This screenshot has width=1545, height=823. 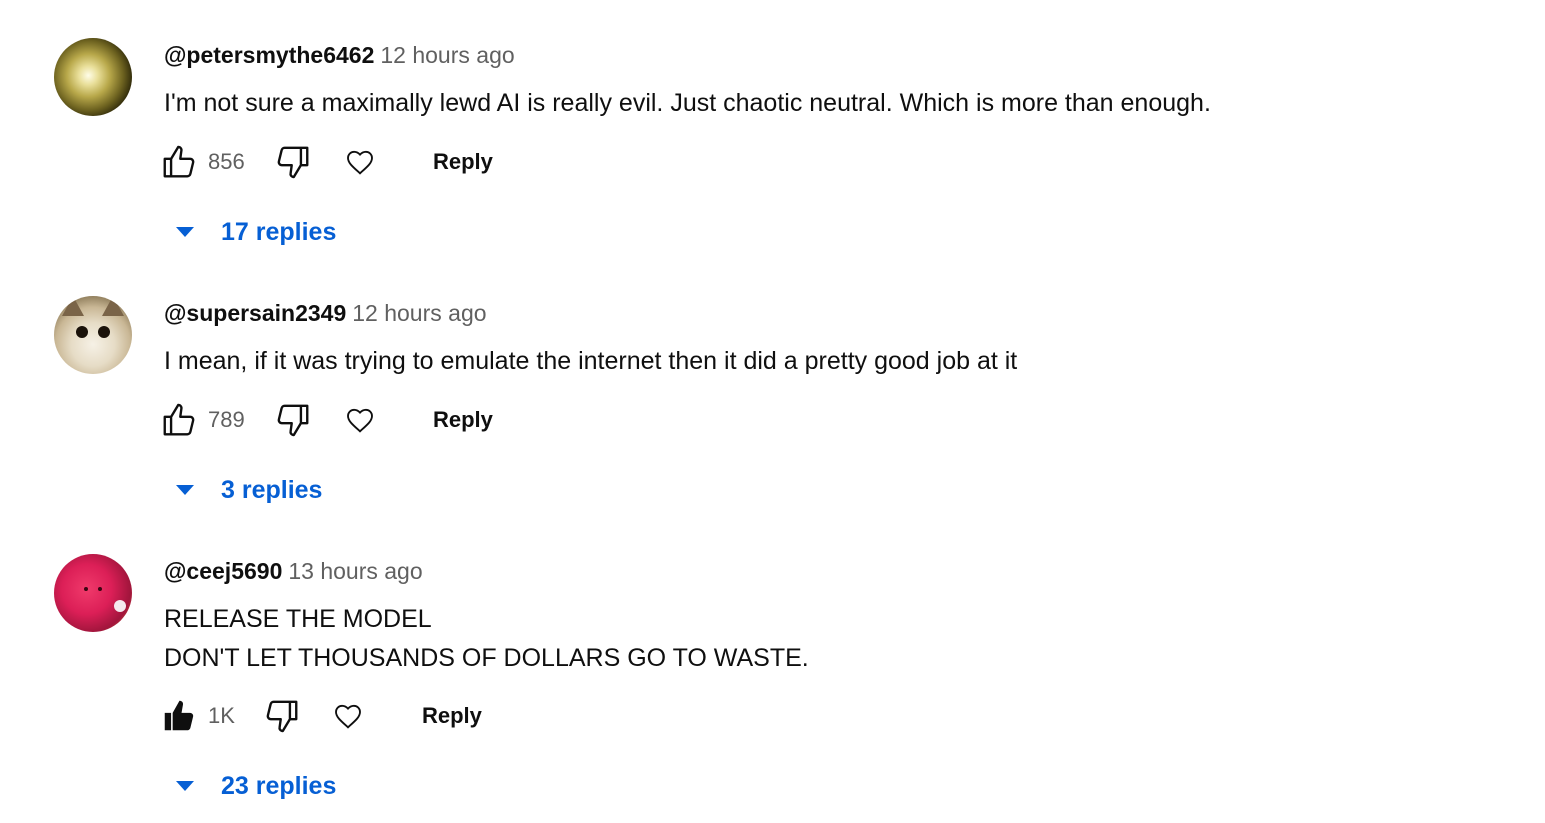 I want to click on view-replies-button: 17 replies, so click(x=254, y=232).